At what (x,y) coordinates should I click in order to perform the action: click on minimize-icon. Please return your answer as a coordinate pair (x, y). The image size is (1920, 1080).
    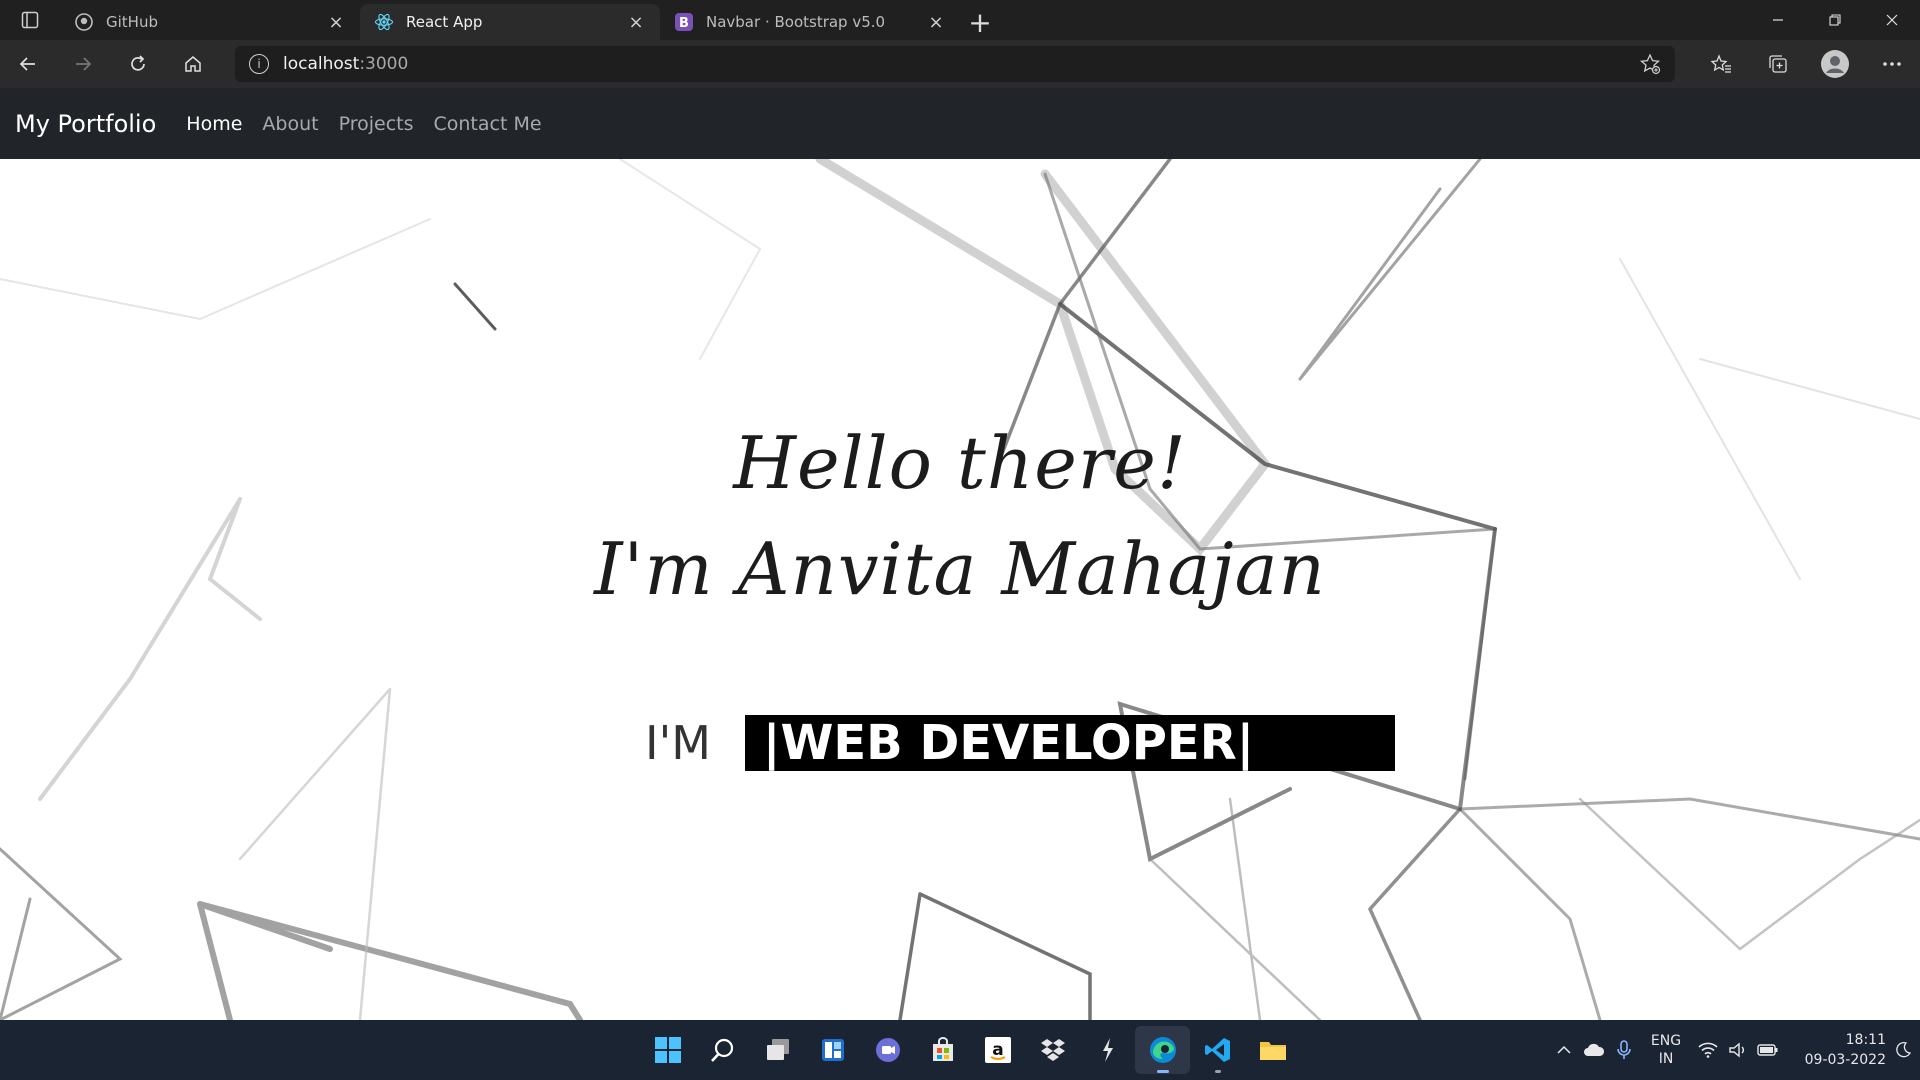
    Looking at the image, I should click on (1777, 20).